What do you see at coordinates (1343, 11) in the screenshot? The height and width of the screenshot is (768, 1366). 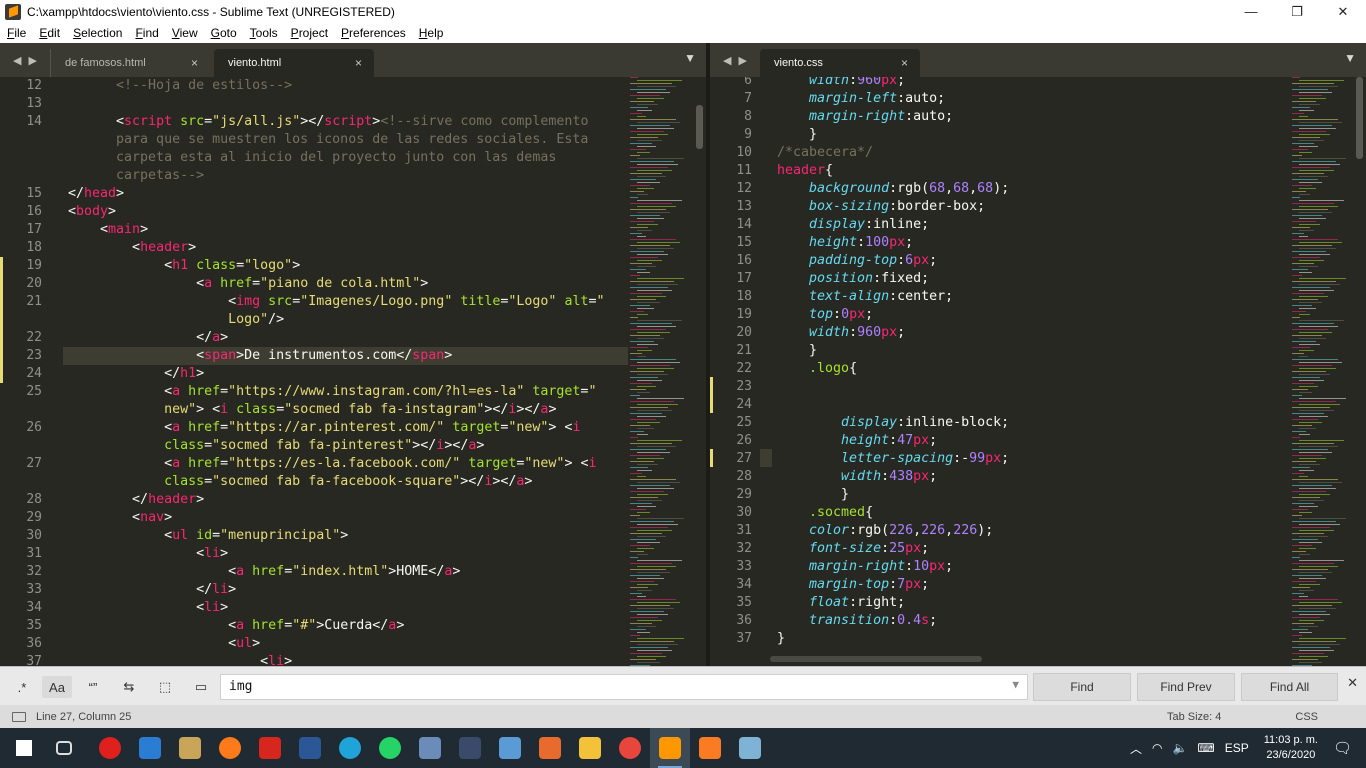 I see `close-button: ✕` at bounding box center [1343, 11].